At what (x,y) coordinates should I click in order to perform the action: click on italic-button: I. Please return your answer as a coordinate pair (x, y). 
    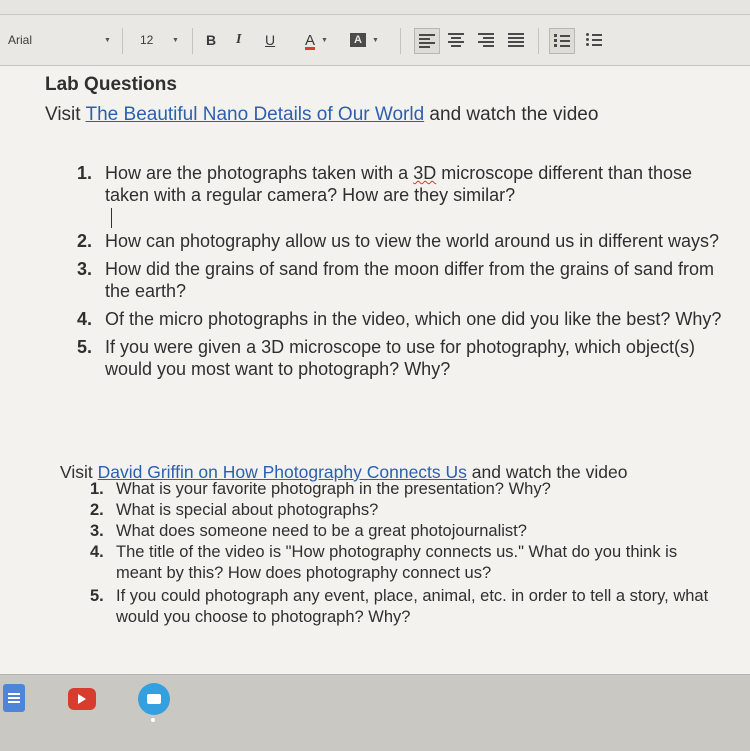
    Looking at the image, I should click on (238, 40).